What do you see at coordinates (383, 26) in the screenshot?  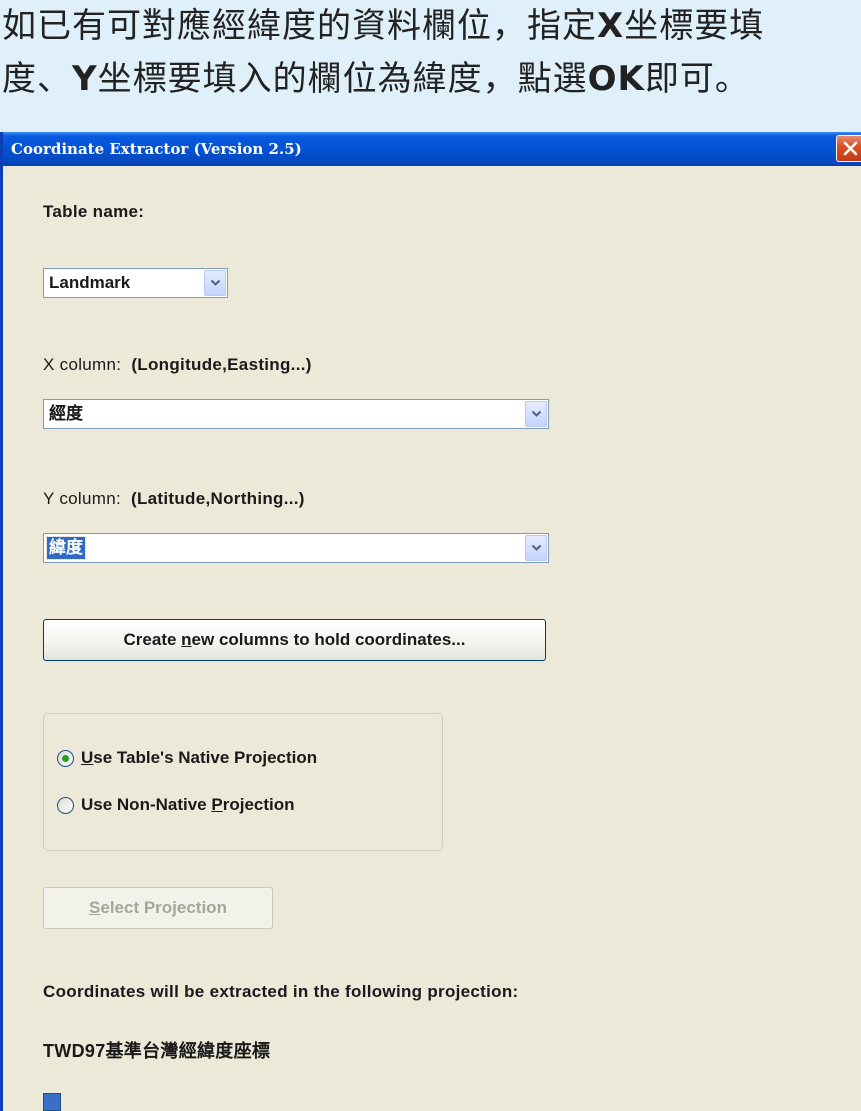 I see `instruction-line-1: 如已有可對應經緯度的資料欄位，指定X坐標要填` at bounding box center [383, 26].